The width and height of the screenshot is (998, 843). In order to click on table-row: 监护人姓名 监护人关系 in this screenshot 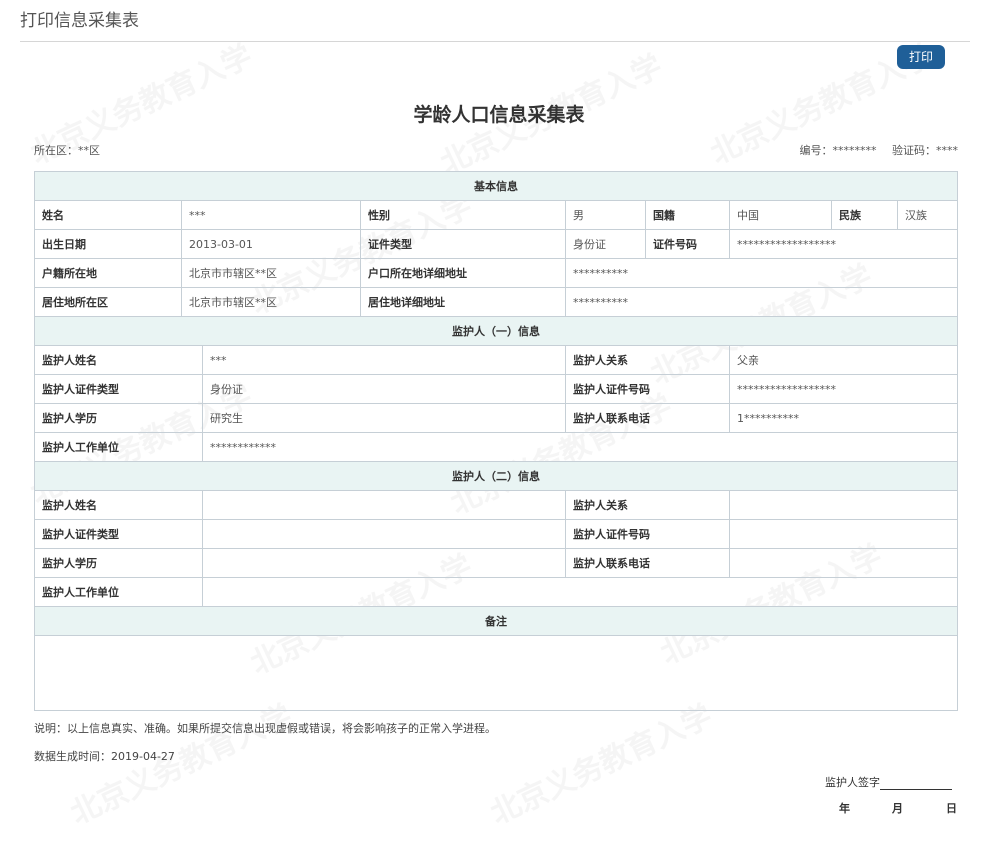, I will do `click(496, 505)`.